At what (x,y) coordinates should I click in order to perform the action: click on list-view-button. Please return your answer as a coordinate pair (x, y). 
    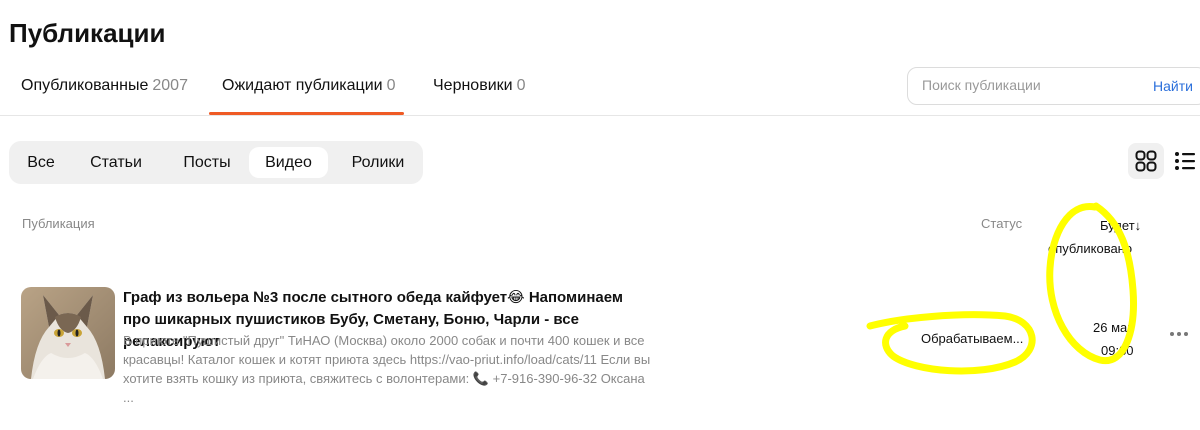
    Looking at the image, I should click on (1183, 161).